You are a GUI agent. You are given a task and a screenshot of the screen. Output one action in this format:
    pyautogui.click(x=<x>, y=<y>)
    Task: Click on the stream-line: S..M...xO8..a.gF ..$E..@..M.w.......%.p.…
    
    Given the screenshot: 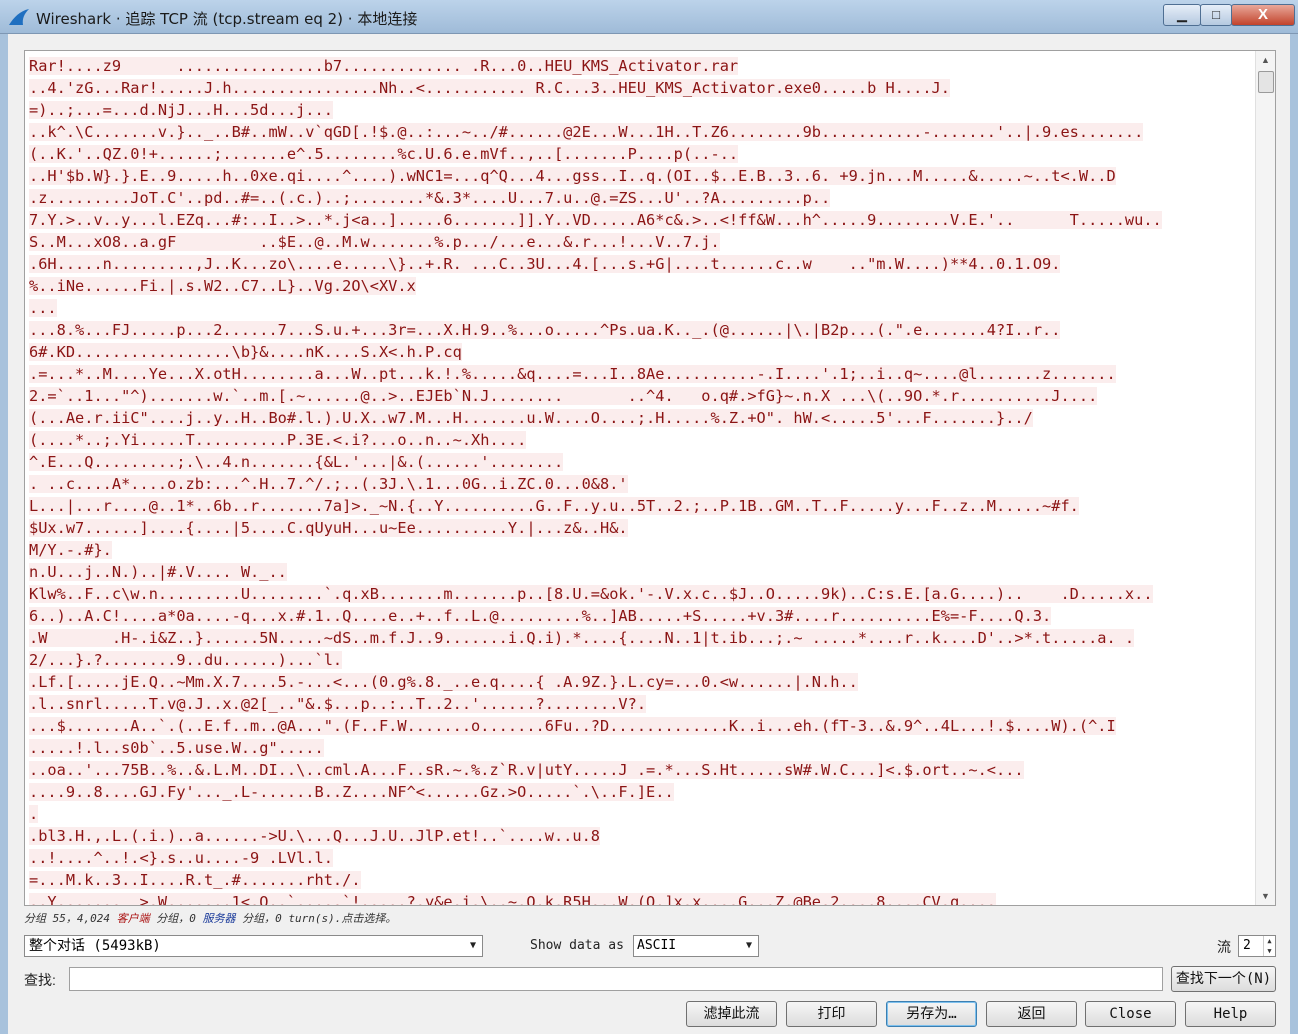 What is the action you would take?
    pyautogui.click(x=641, y=242)
    